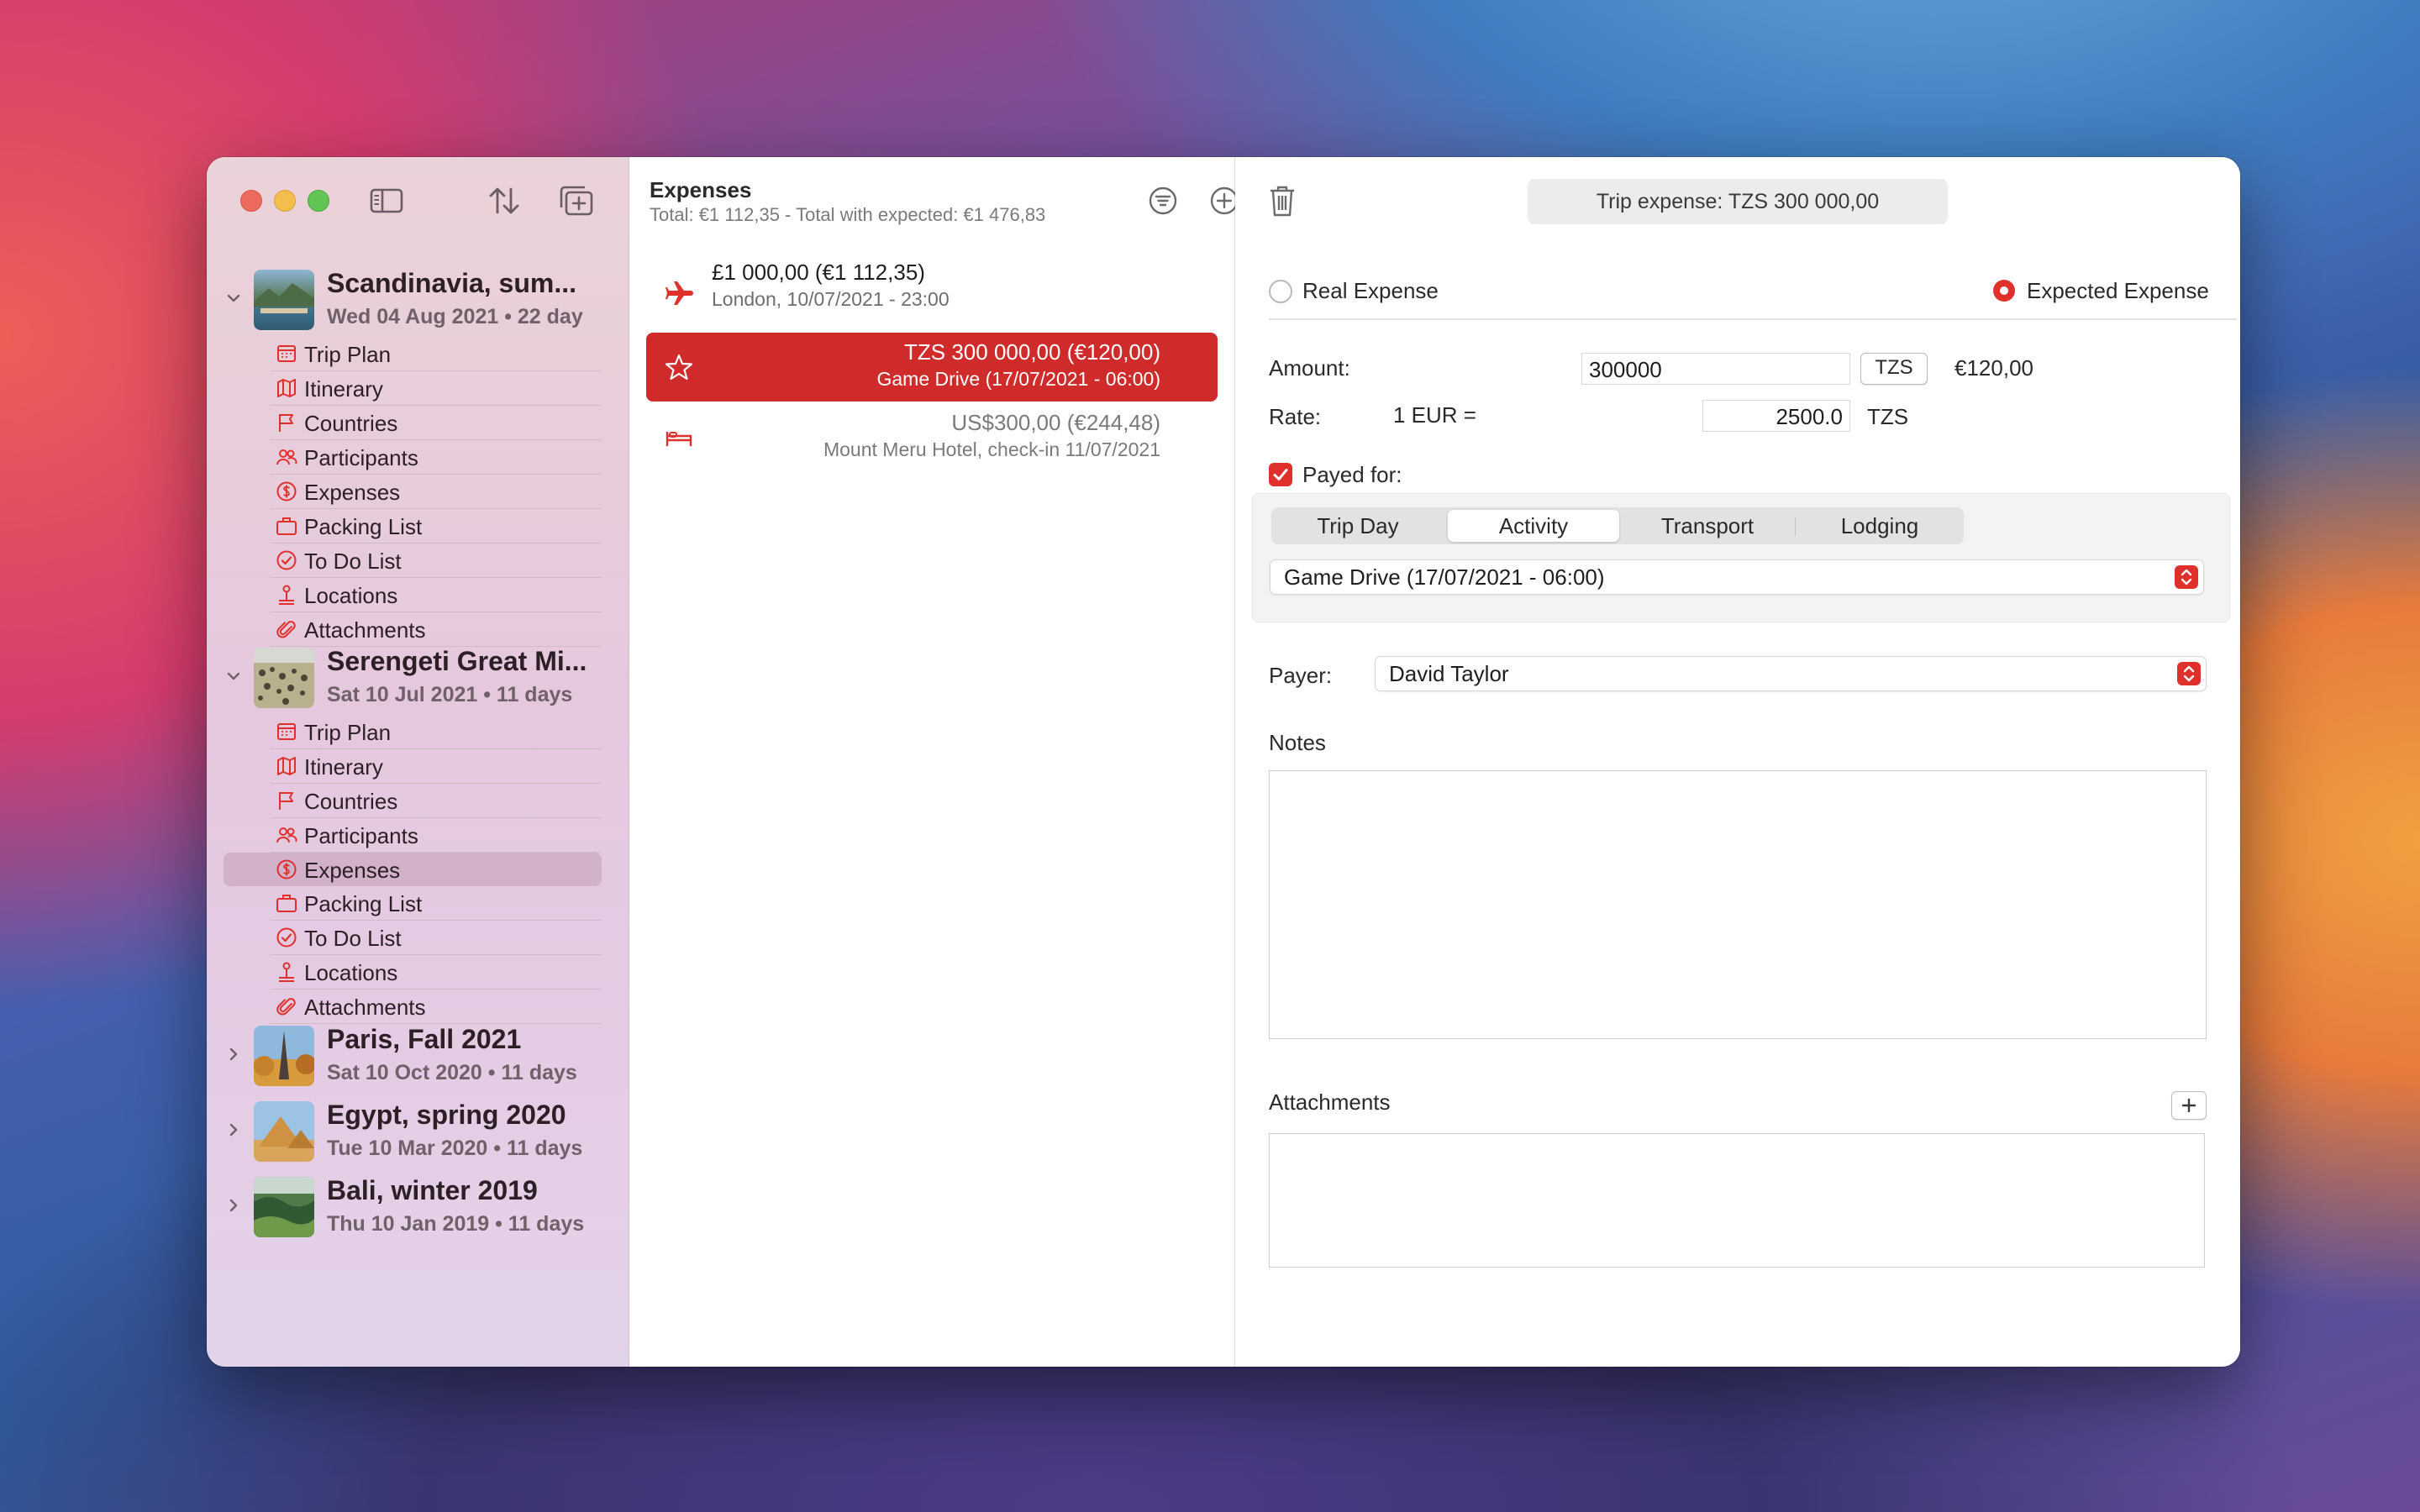 This screenshot has height=1512, width=2420. What do you see at coordinates (2004, 291) in the screenshot?
I see `expected-expense-radio` at bounding box center [2004, 291].